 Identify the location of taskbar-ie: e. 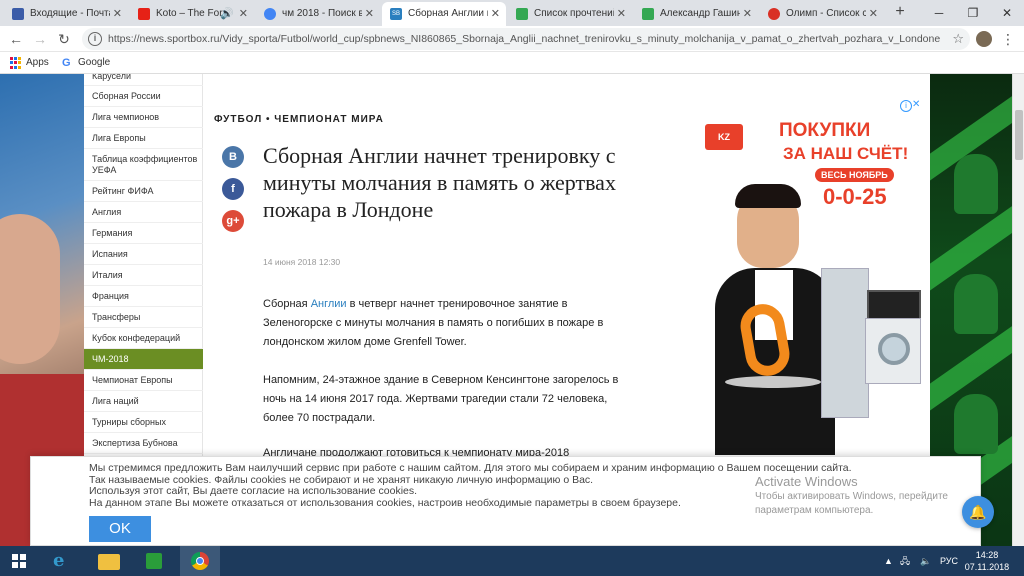
(62, 561).